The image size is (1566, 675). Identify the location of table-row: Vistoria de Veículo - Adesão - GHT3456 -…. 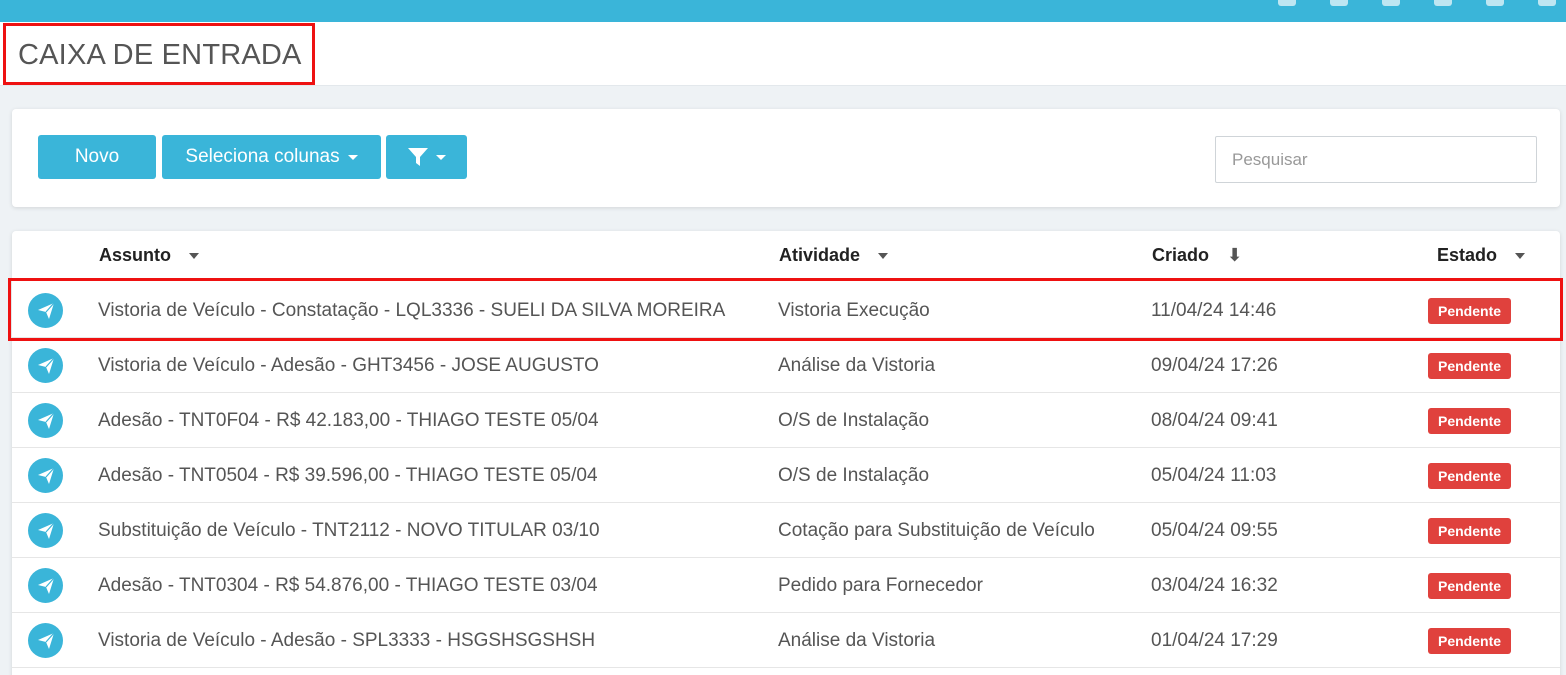
(786, 365).